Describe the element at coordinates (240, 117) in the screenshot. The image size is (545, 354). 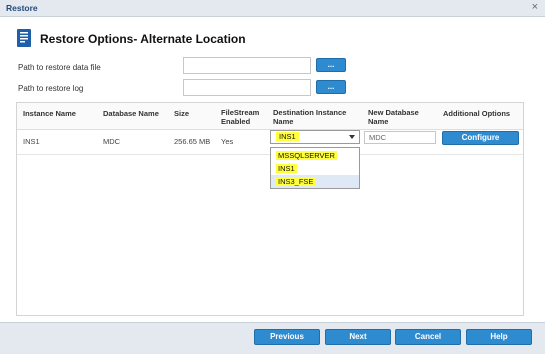
I see `col-filestream-enabled: FileStream Enabled` at that location.